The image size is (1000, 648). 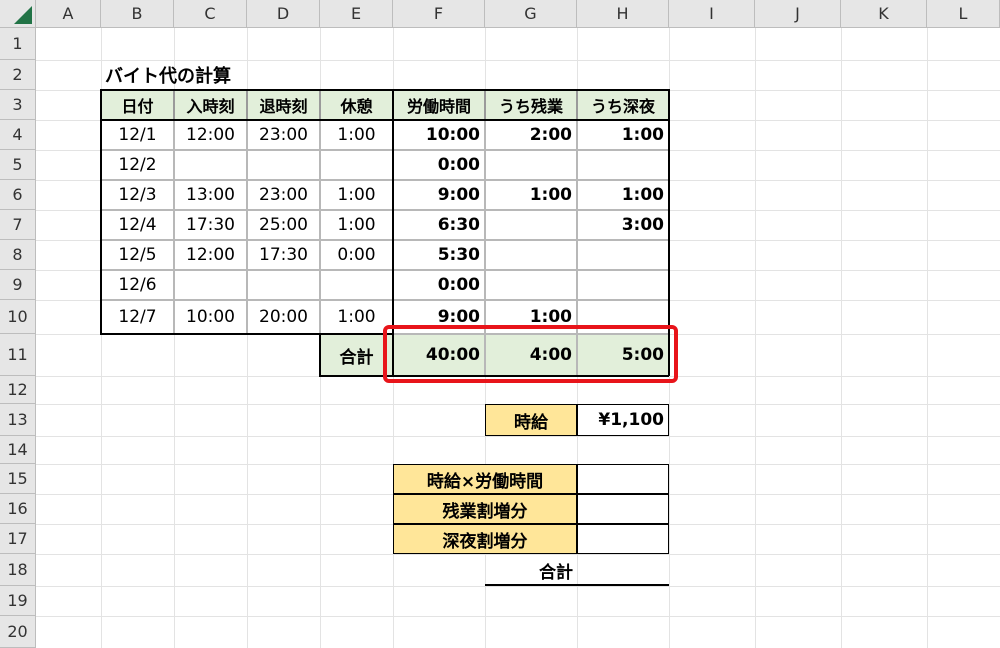 What do you see at coordinates (137, 317) in the screenshot?
I see `table-cell: 12/7` at bounding box center [137, 317].